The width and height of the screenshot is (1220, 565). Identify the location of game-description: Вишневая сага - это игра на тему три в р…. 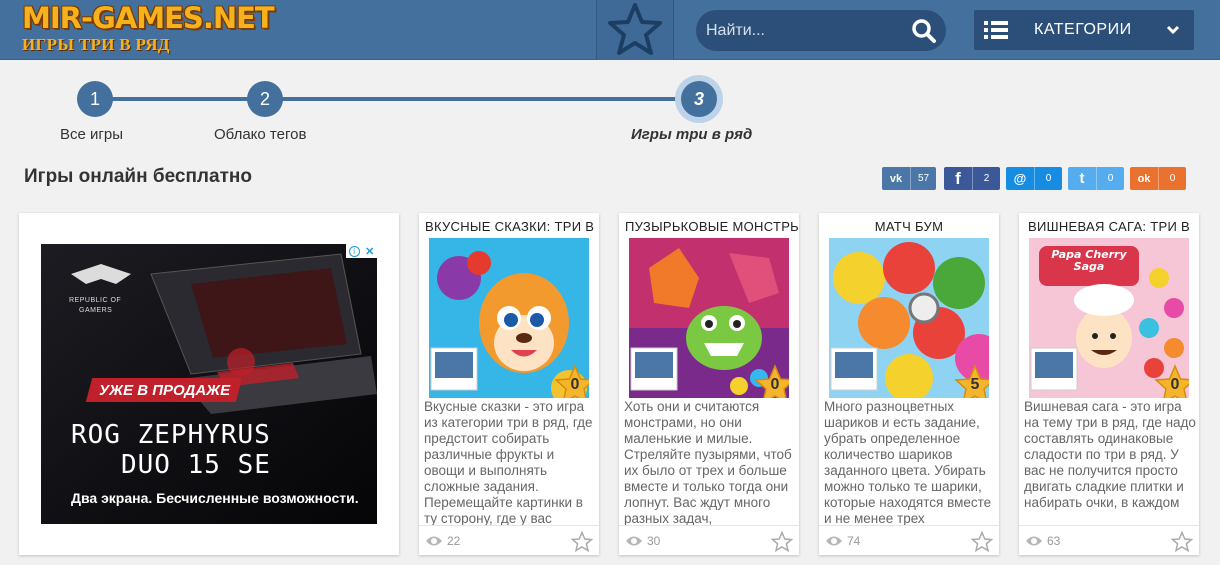
(1110, 454).